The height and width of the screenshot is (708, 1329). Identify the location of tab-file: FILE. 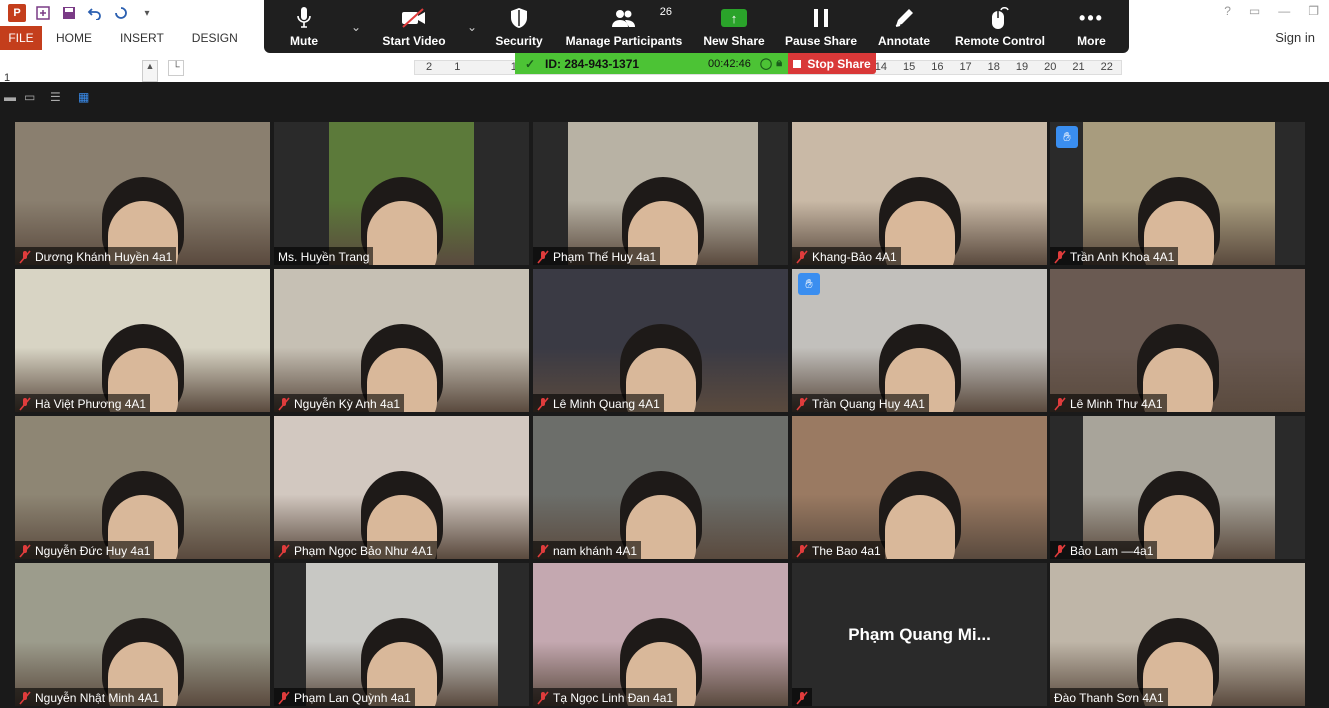
(21, 38).